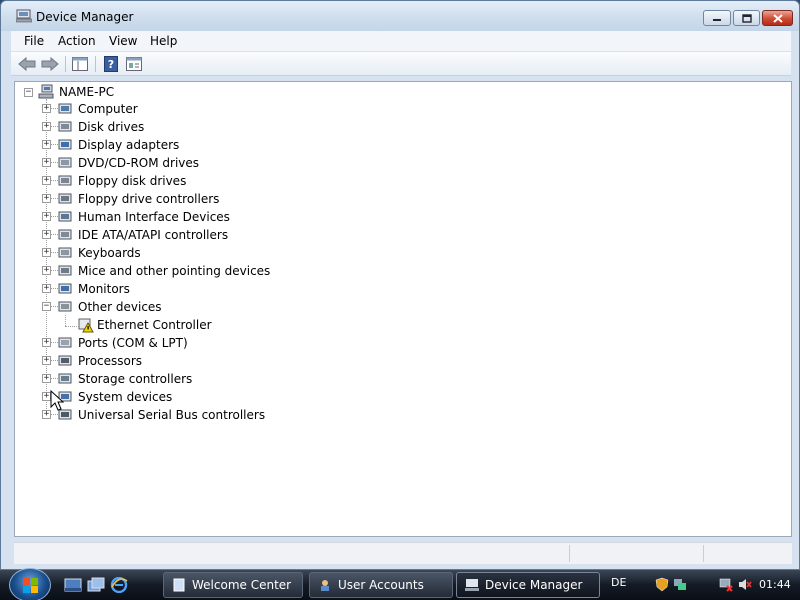 The image size is (800, 600). I want to click on minimize-button, so click(717, 18).